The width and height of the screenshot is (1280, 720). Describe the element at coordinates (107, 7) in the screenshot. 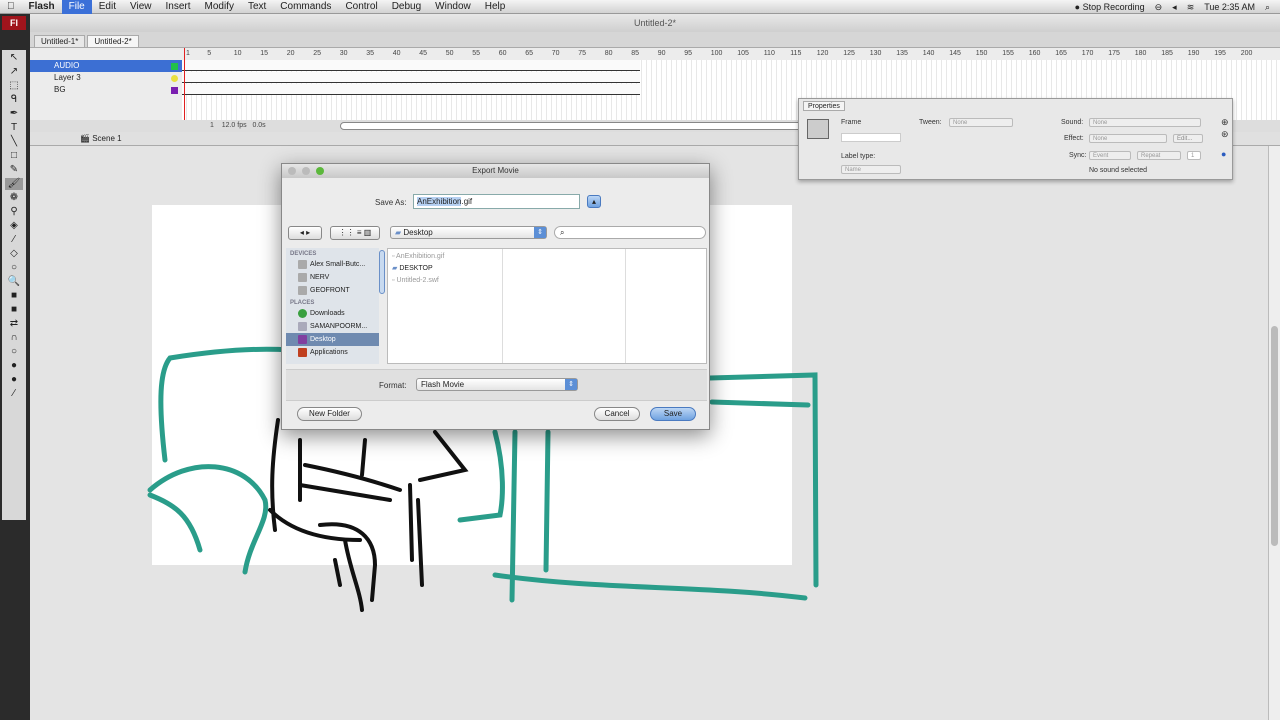

I see `menu-edit: Edit` at that location.